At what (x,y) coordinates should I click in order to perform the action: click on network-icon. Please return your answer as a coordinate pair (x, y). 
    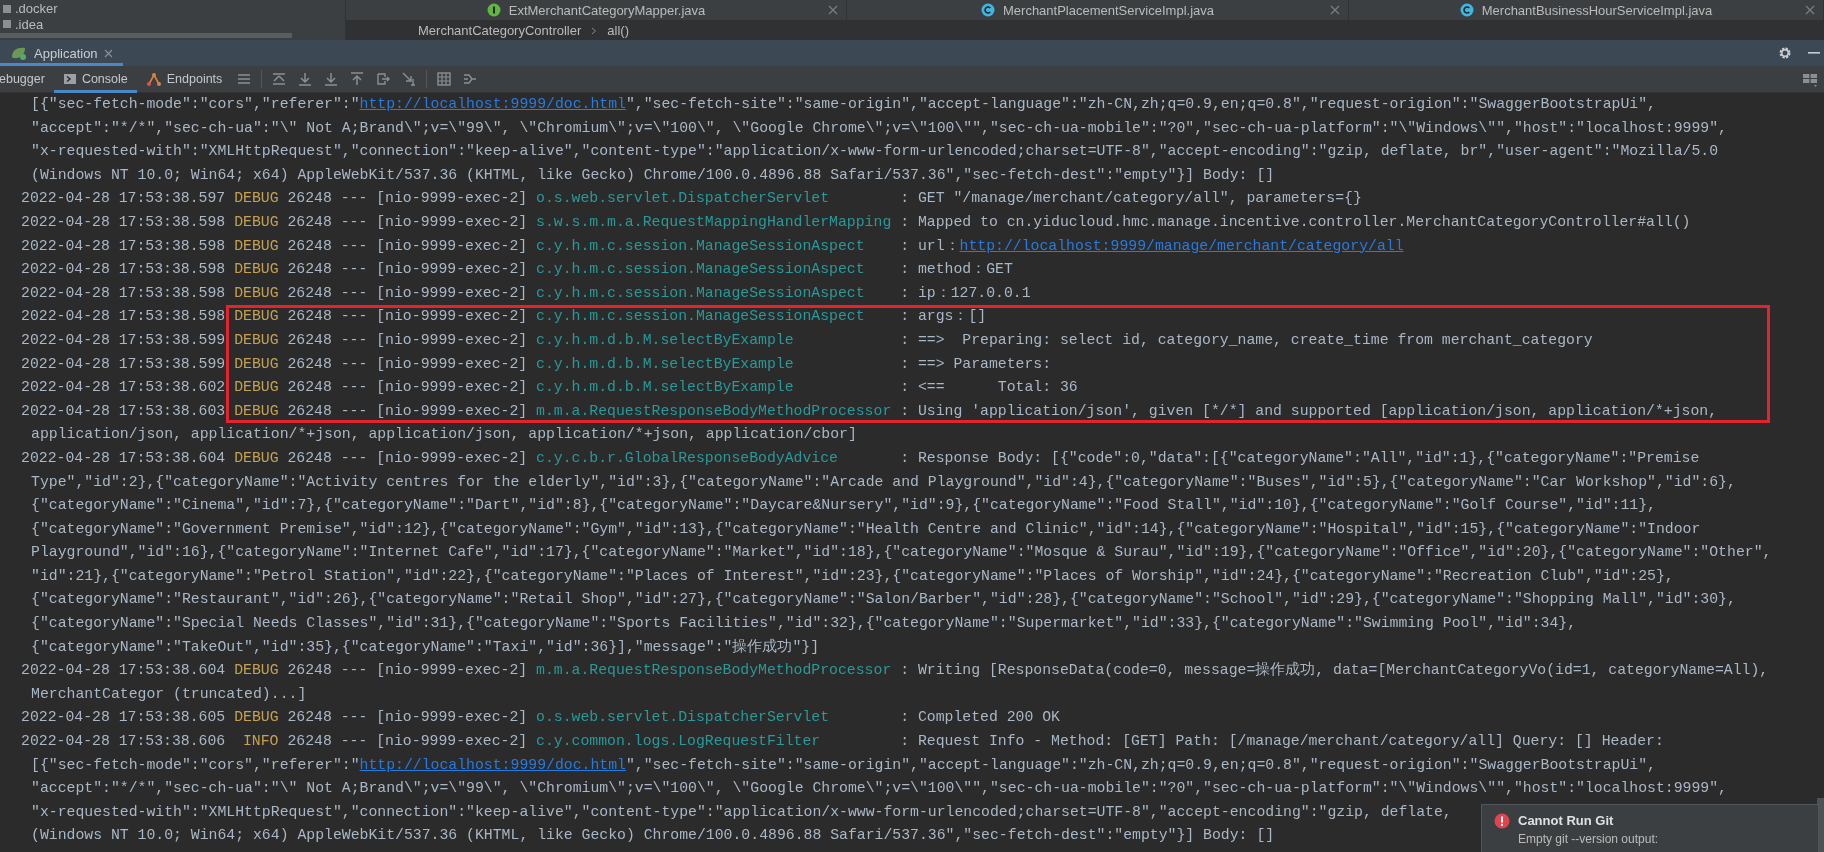
    Looking at the image, I should click on (153, 79).